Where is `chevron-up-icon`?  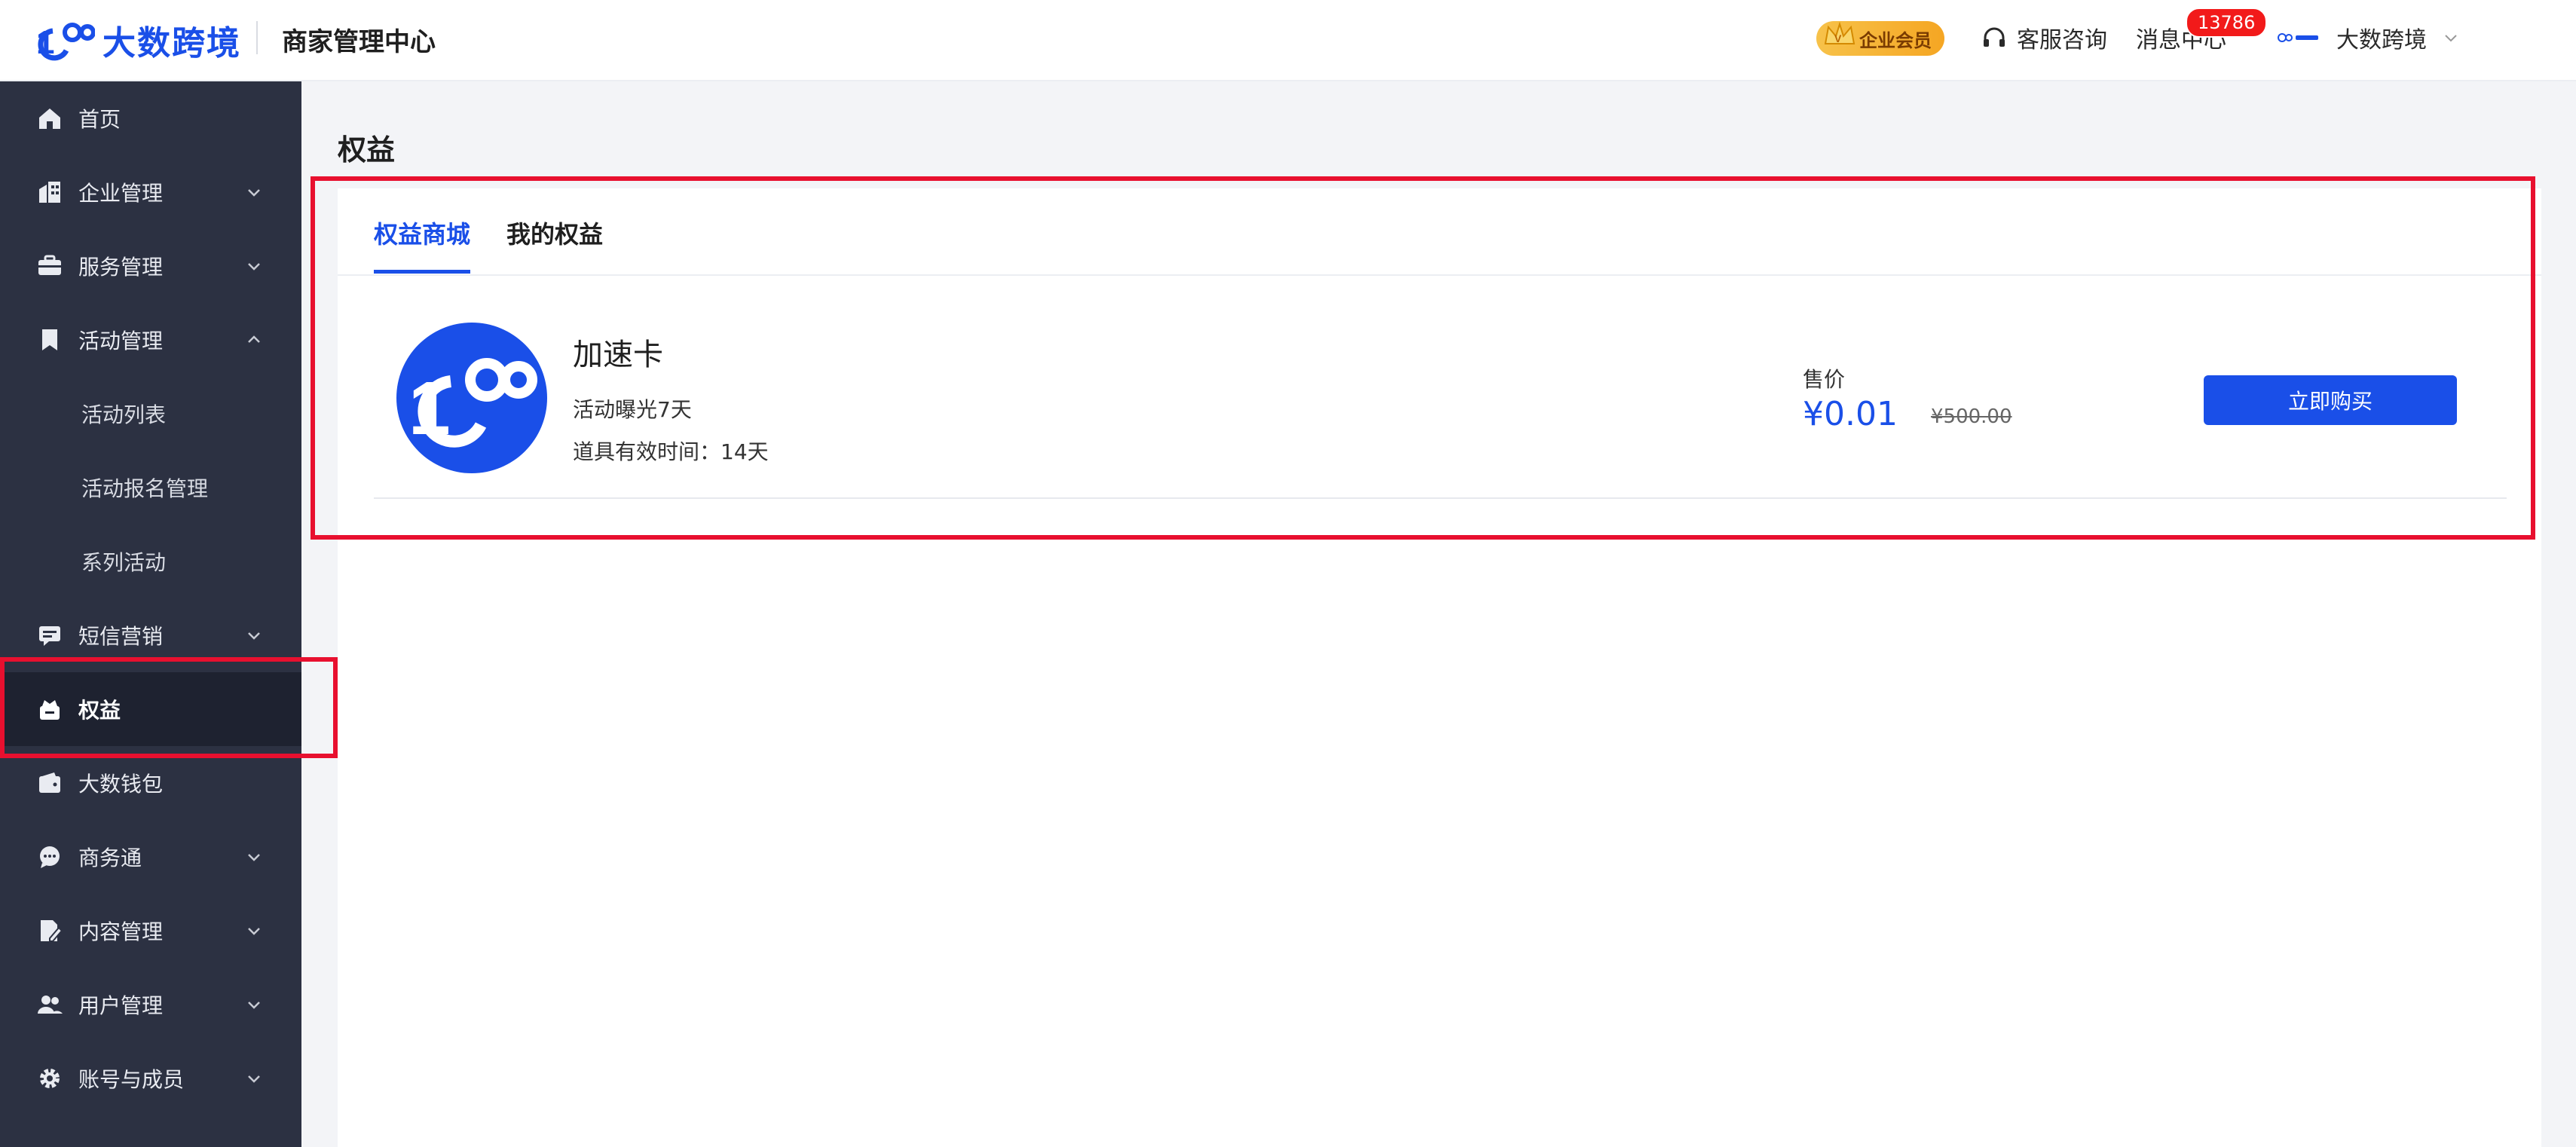
chevron-up-icon is located at coordinates (254, 339).